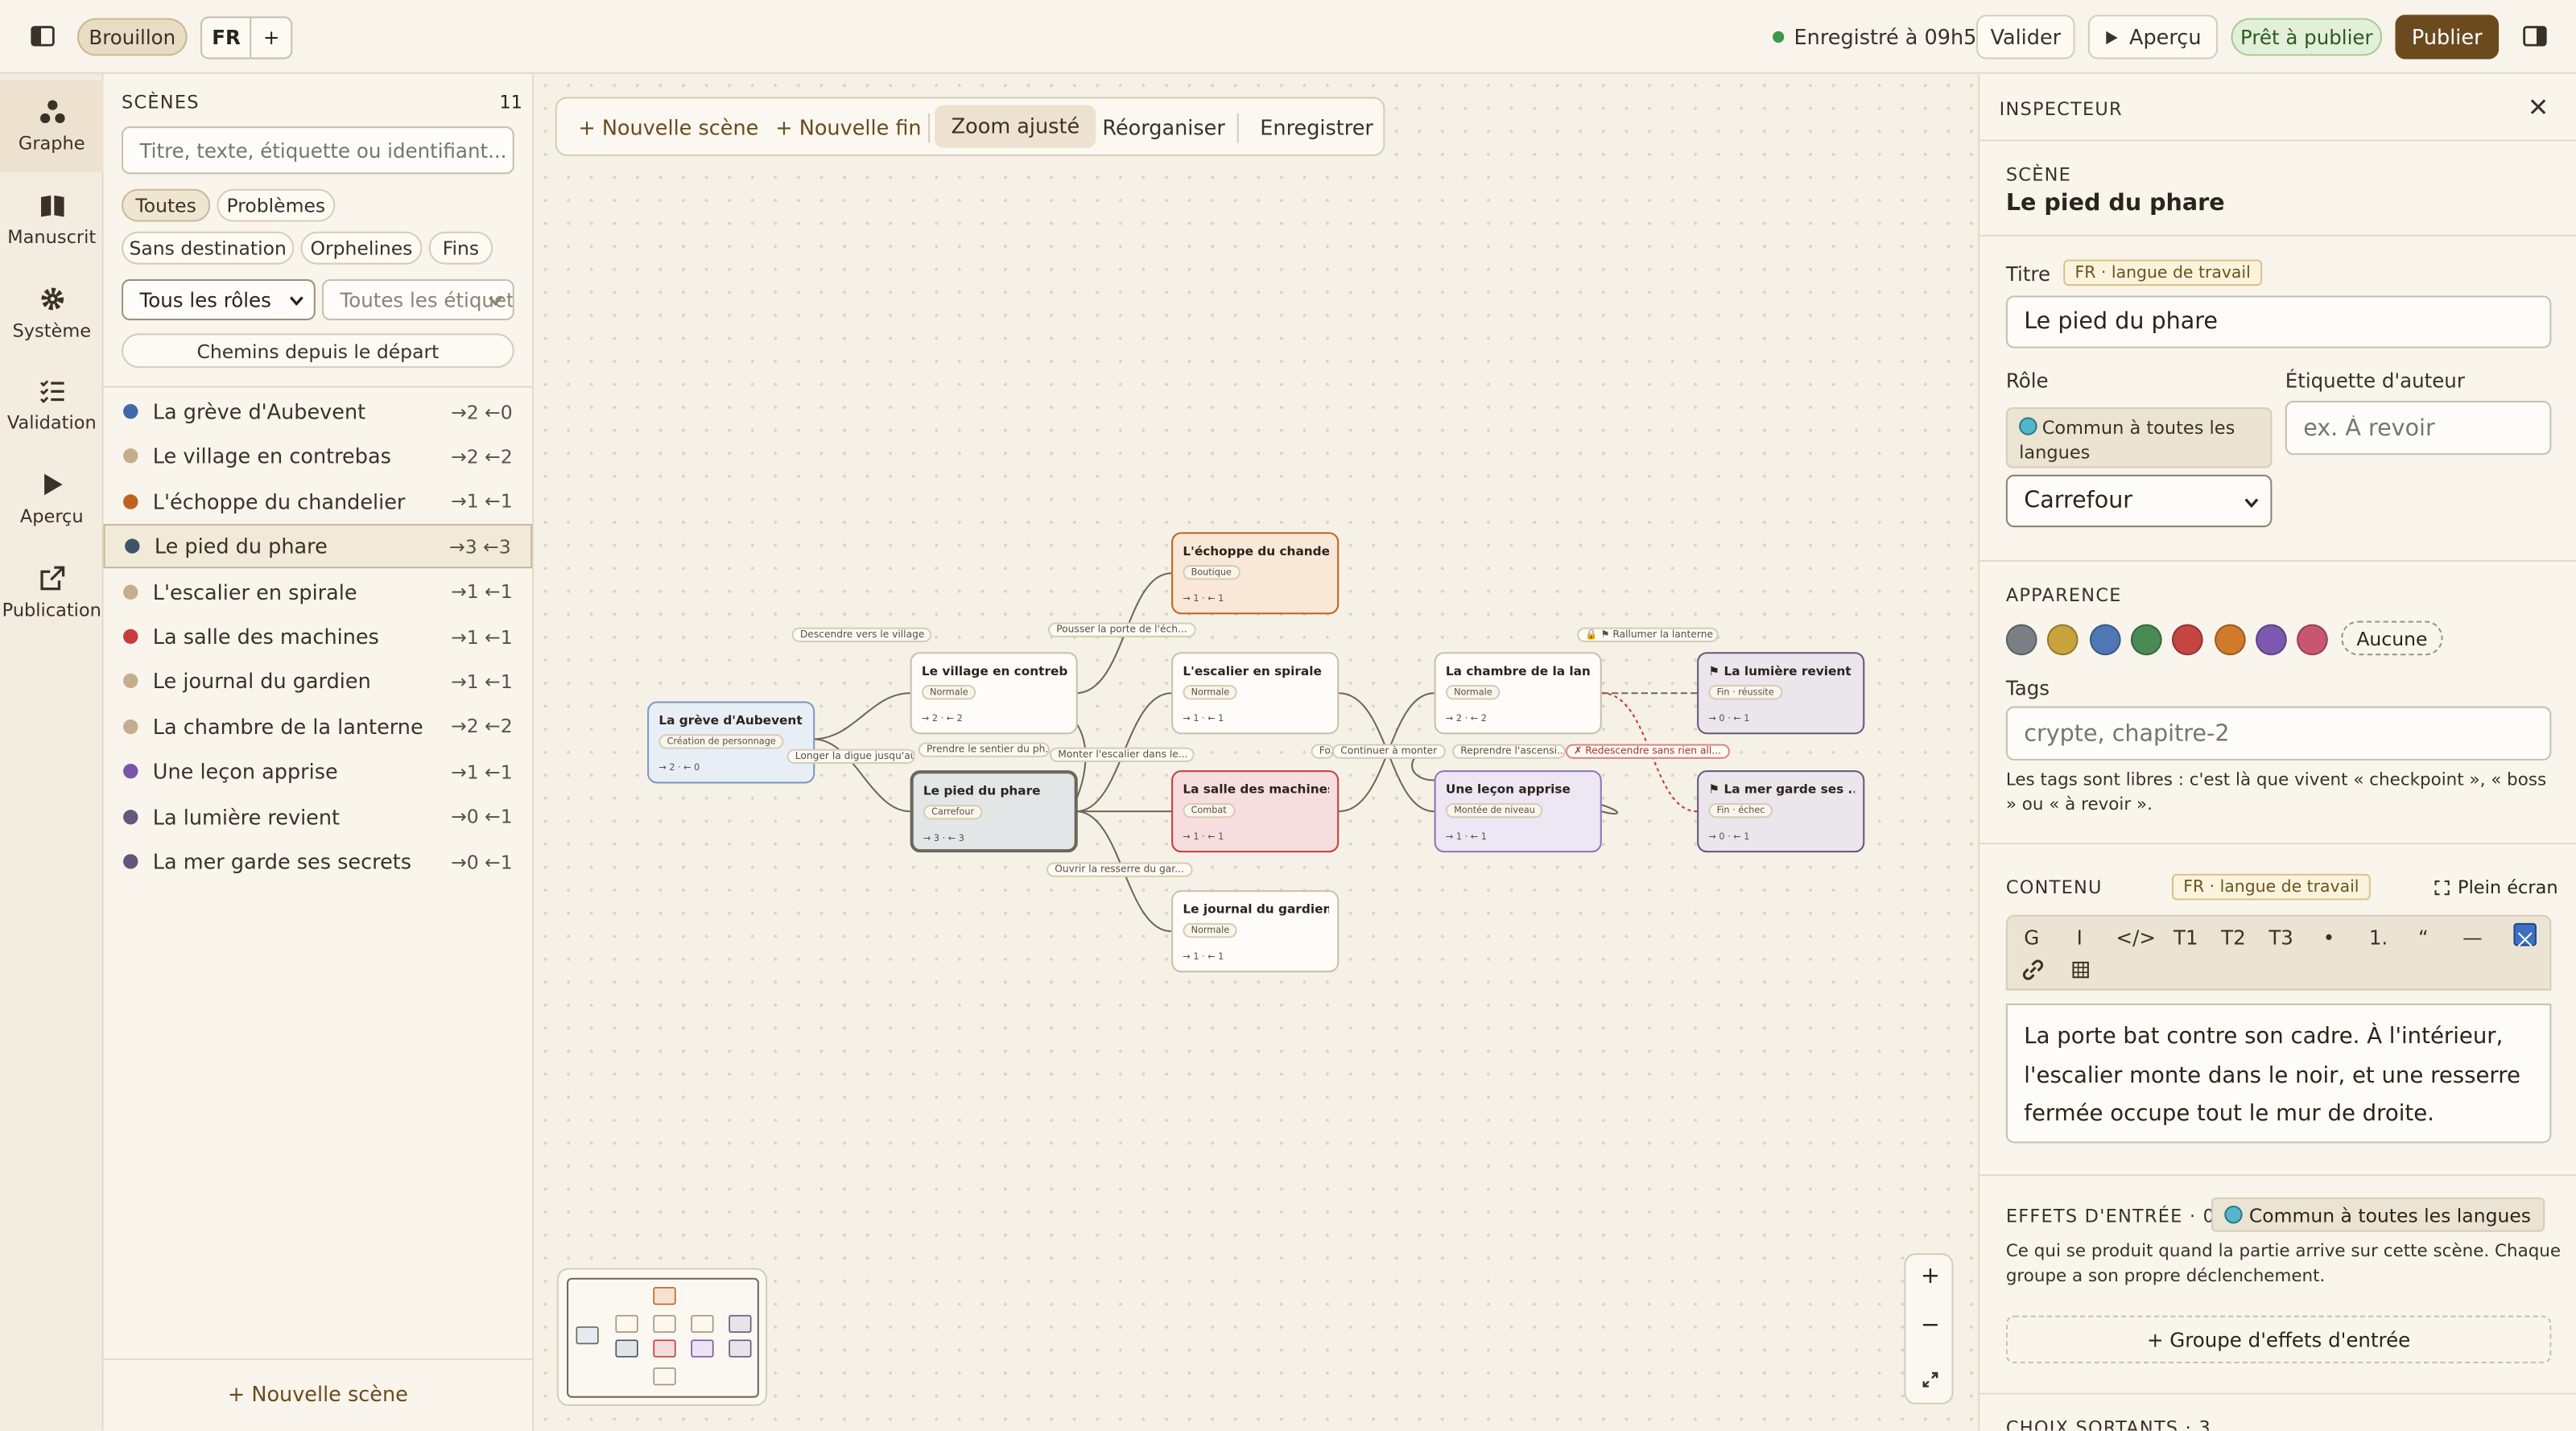 This screenshot has width=2576, height=1431. What do you see at coordinates (318, 816) in the screenshot?
I see `scene-list-item: La lumière revient →0 ←1` at bounding box center [318, 816].